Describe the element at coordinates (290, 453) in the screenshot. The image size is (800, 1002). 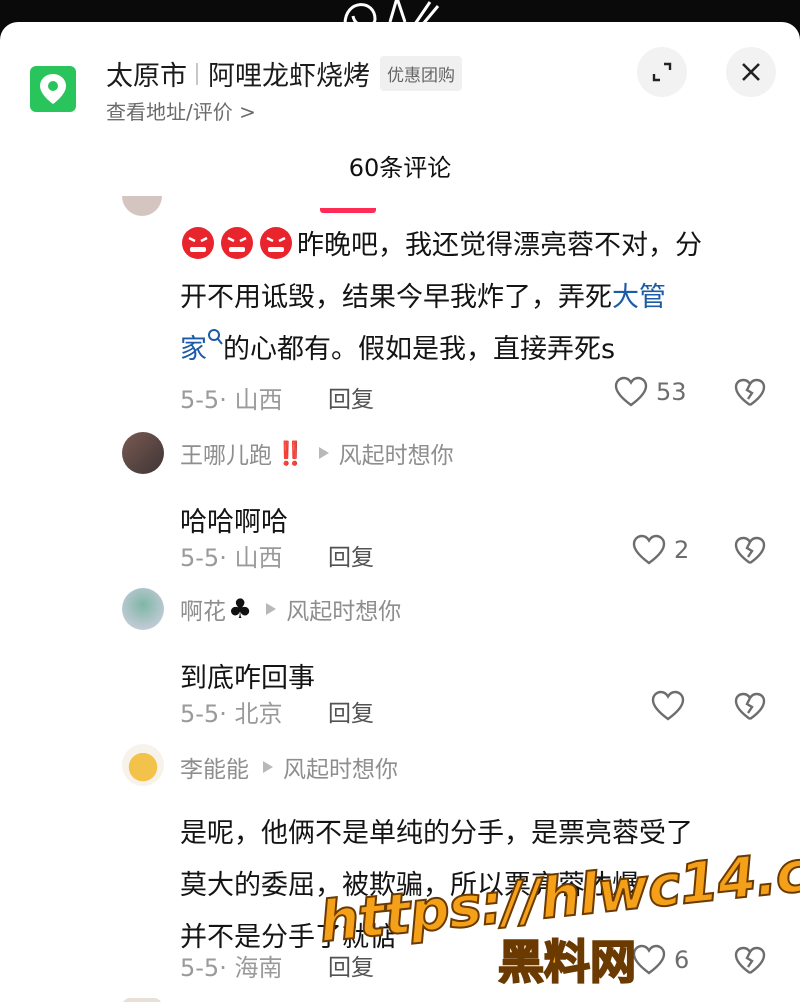
I see `double-exclamation-icon: ‼️` at that location.